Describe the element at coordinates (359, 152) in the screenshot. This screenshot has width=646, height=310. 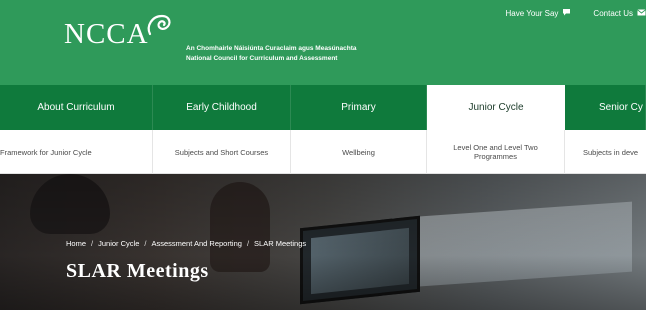
I see `subnav-wellbeing: Wellbeing` at that location.